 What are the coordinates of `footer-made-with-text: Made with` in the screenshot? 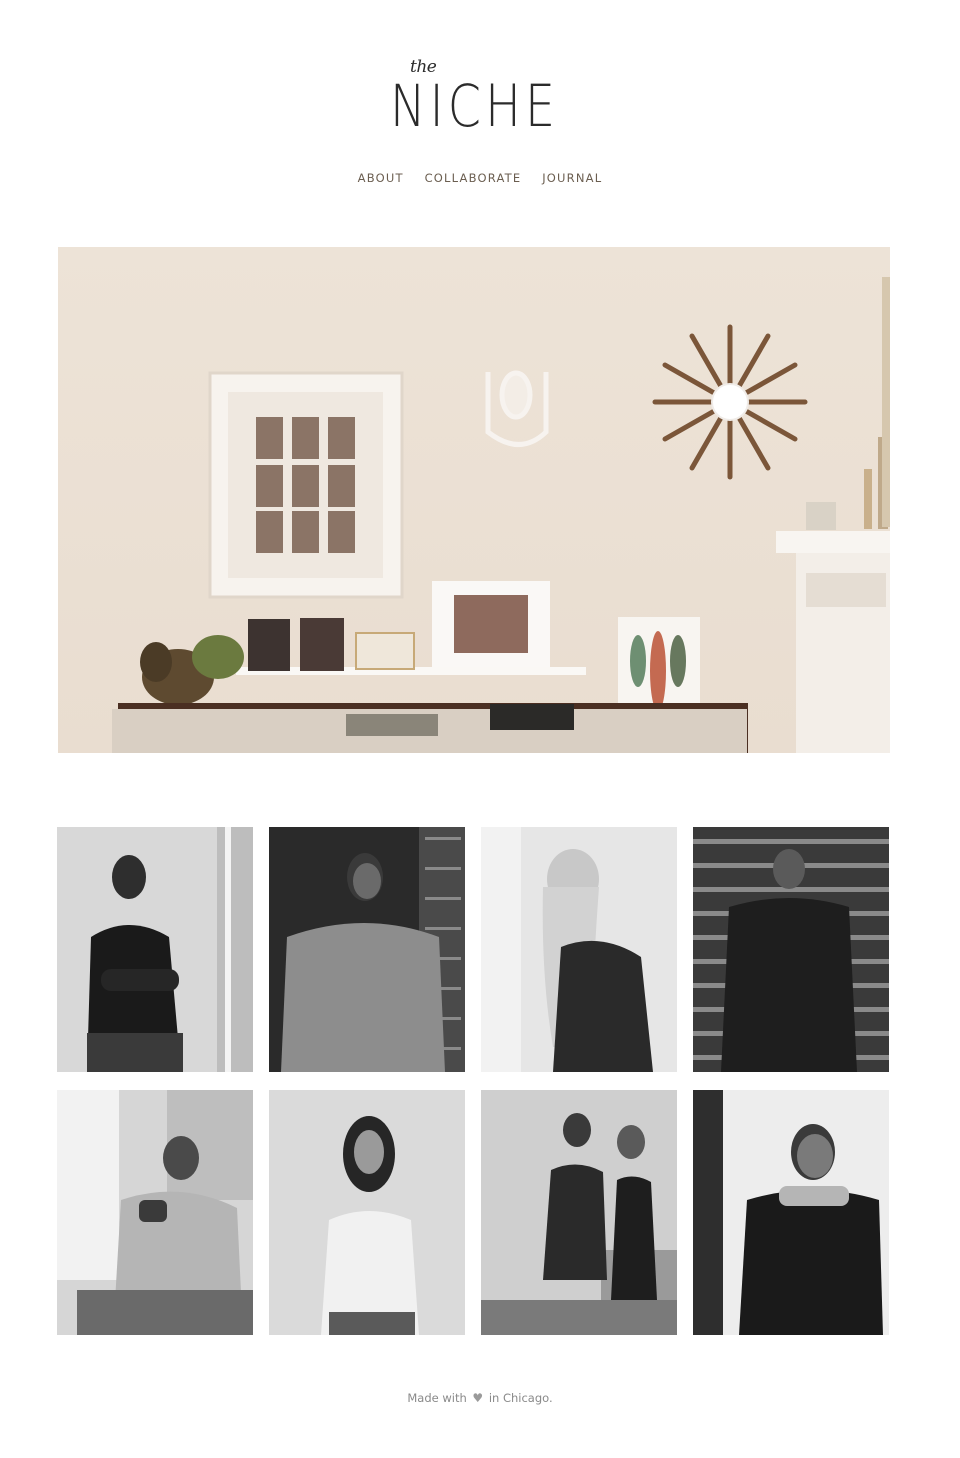 It's located at (437, 1398).